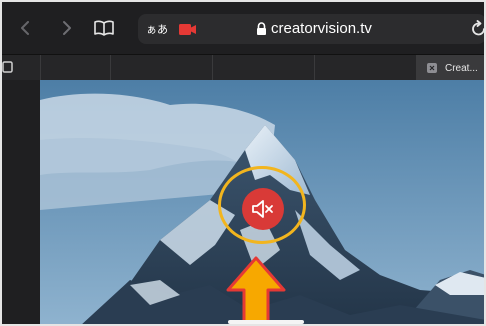  I want to click on back-button, so click(26, 28).